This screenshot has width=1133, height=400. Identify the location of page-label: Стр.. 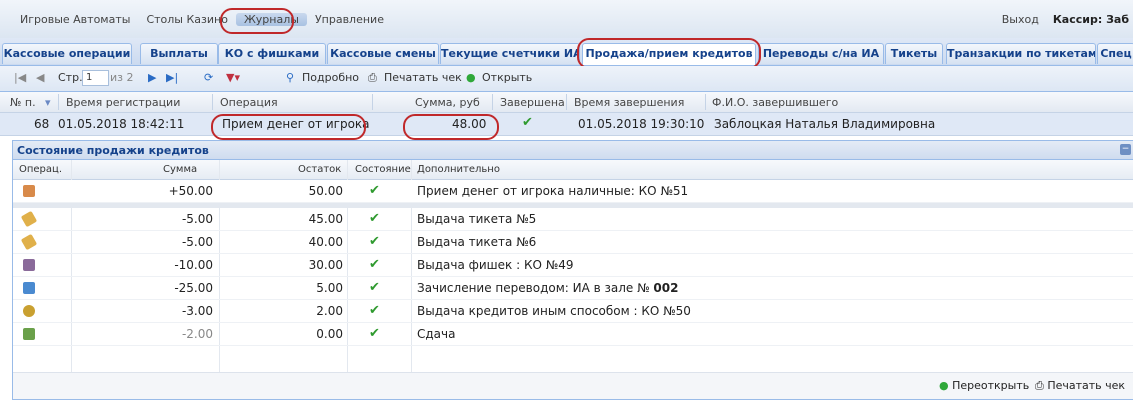
(70, 77).